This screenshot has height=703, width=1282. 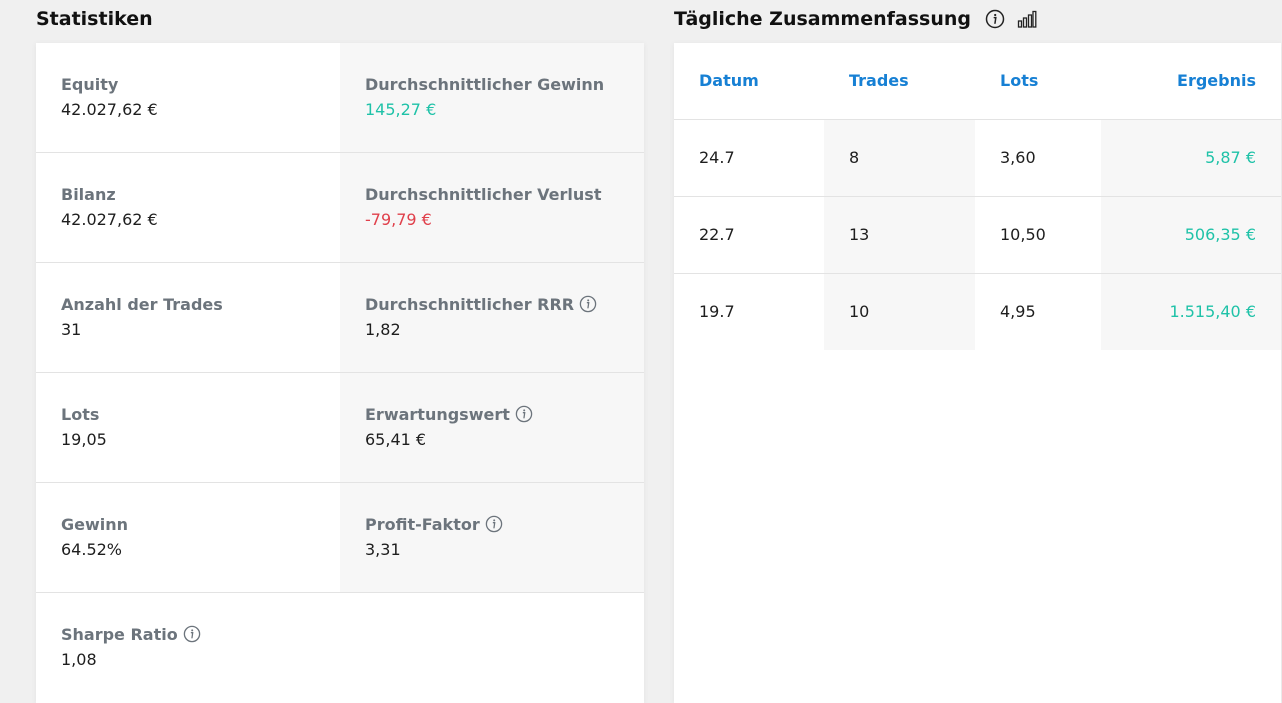 What do you see at coordinates (84, 439) in the screenshot?
I see `stat-value: 19,05` at bounding box center [84, 439].